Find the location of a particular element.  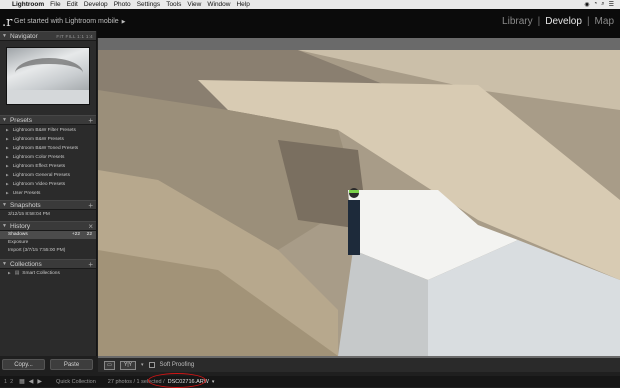

add-preset-icon: + is located at coordinates (90, 120).